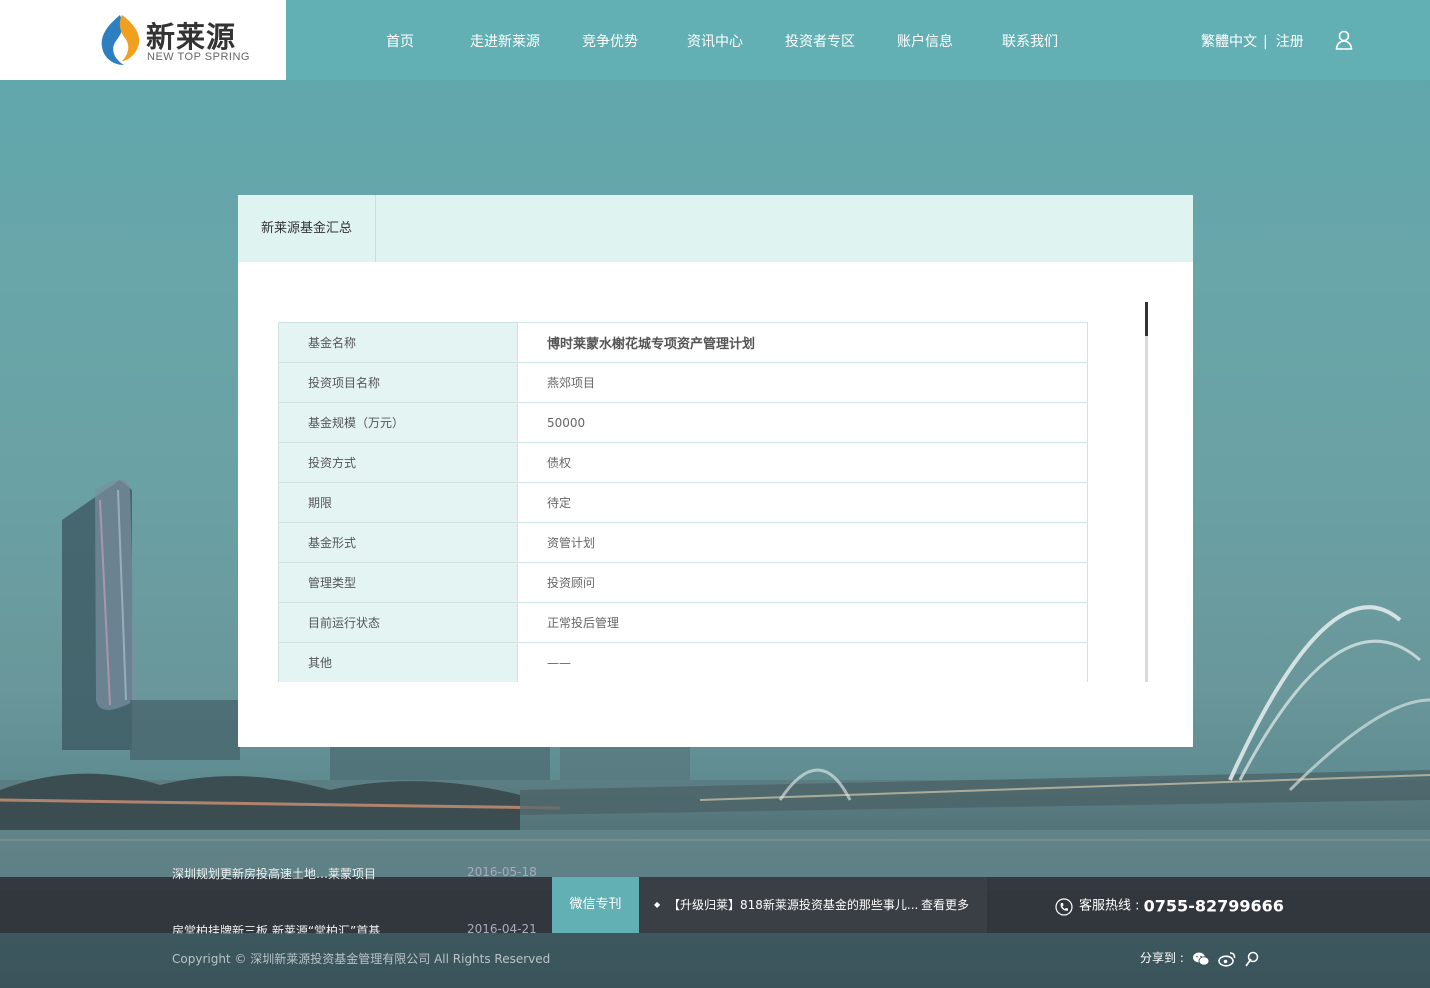  I want to click on table-row: 基金规模（万元） 50000, so click(683, 422).